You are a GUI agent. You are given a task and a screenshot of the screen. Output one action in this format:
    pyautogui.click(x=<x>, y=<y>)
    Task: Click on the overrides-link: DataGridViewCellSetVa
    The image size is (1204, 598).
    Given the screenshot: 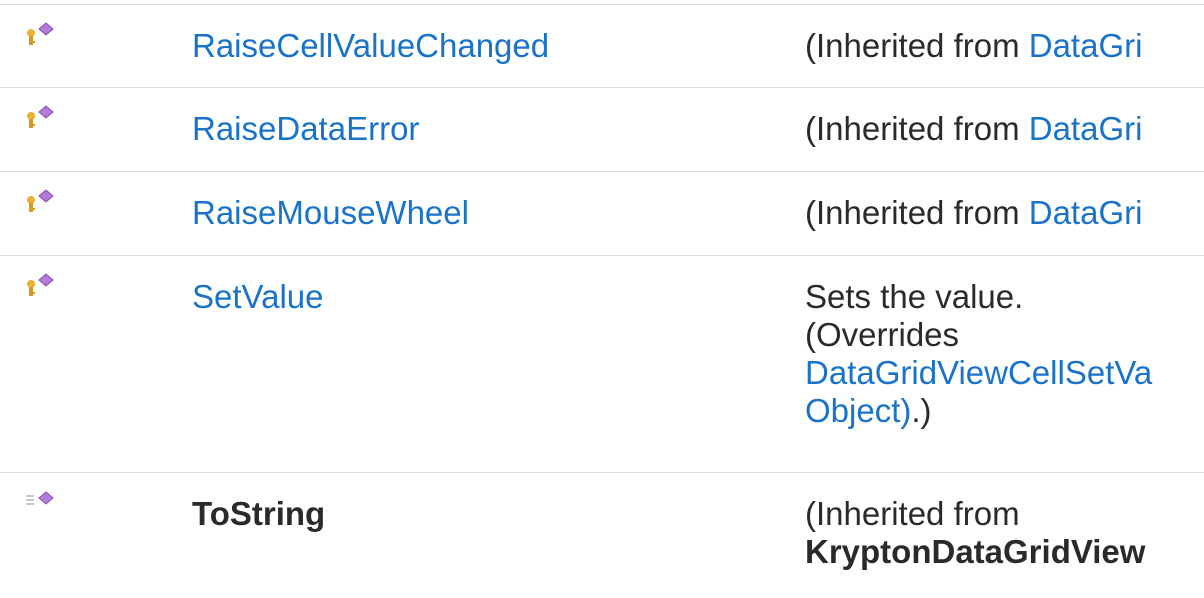 What is the action you would take?
    pyautogui.click(x=978, y=372)
    